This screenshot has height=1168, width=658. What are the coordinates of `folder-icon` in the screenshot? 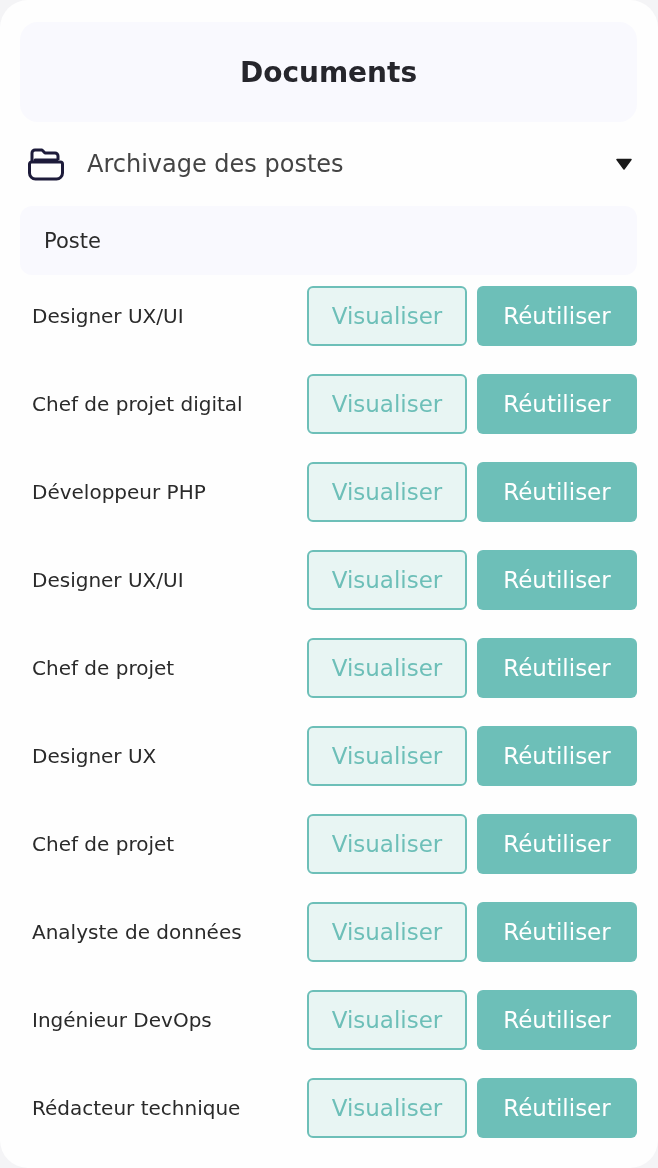 It's located at (46, 164).